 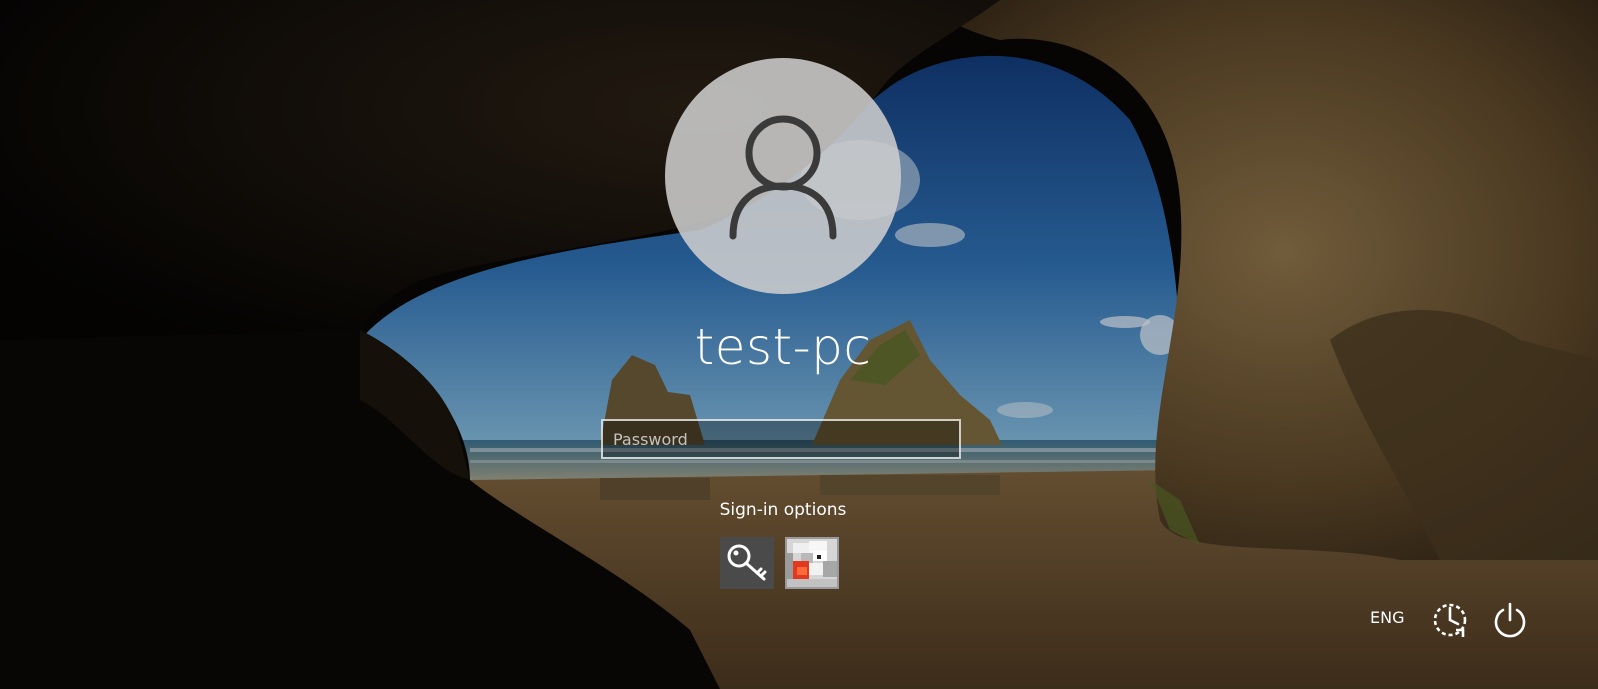 I want to click on password-sign-in-option, so click(x=747, y=563).